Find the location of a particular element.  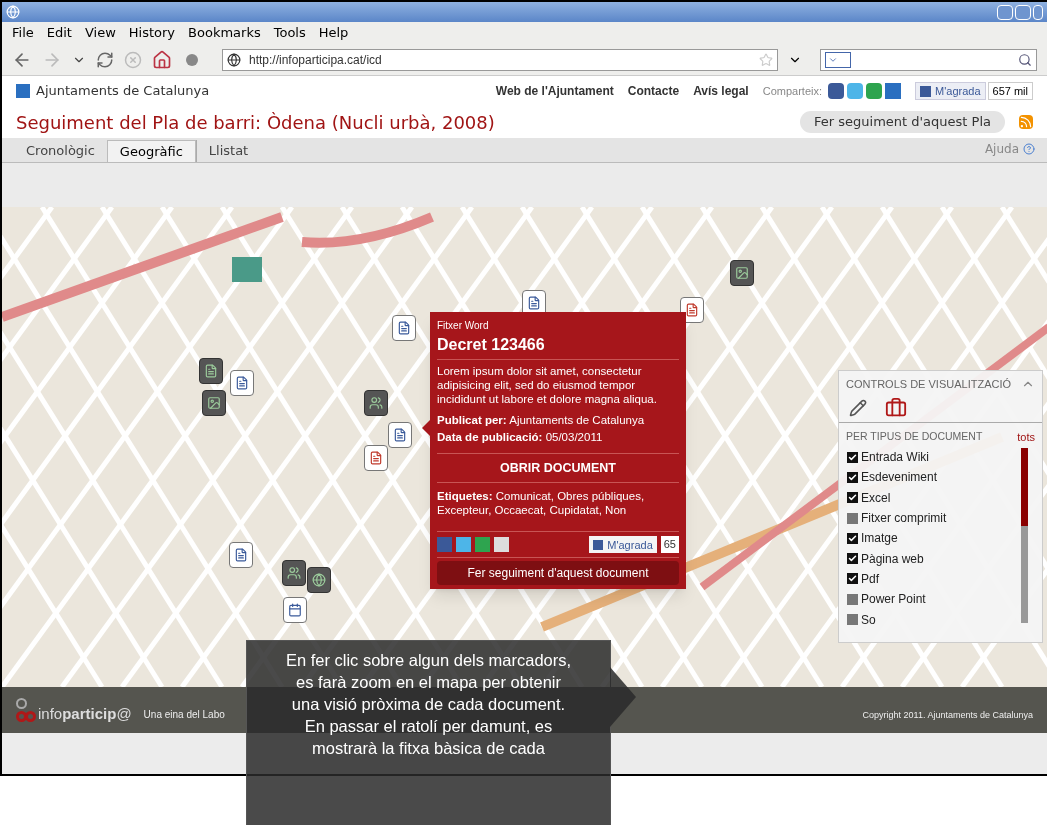

menu-item: View is located at coordinates (100, 33).